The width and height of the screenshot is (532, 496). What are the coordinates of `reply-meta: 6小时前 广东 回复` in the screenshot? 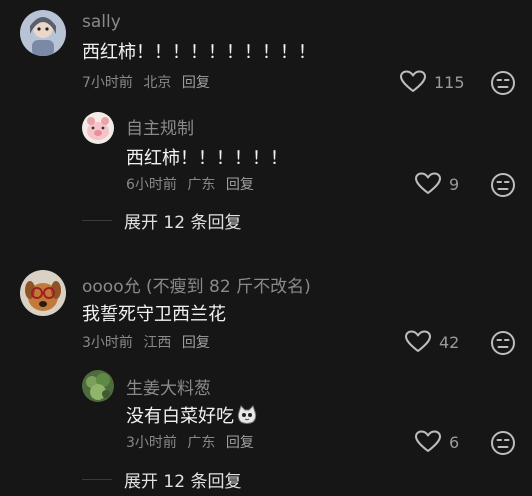 It's located at (193, 184).